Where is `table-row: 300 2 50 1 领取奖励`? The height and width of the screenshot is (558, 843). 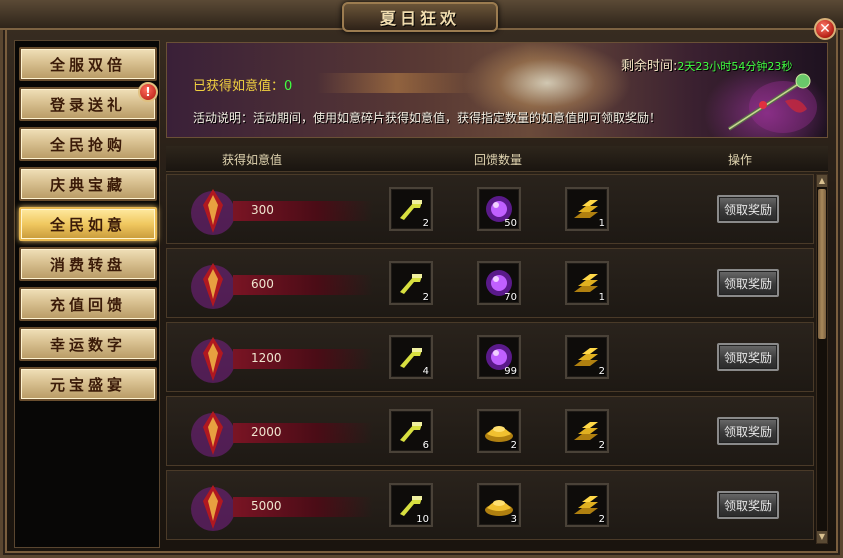 table-row: 300 2 50 1 领取奖励 is located at coordinates (490, 209).